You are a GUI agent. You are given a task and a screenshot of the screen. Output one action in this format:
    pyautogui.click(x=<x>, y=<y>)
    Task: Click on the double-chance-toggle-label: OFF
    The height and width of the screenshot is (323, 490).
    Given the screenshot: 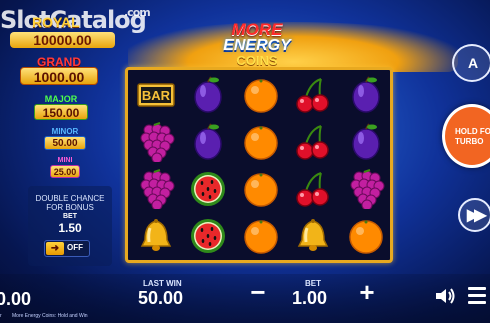 What is the action you would take?
    pyautogui.click(x=75, y=247)
    